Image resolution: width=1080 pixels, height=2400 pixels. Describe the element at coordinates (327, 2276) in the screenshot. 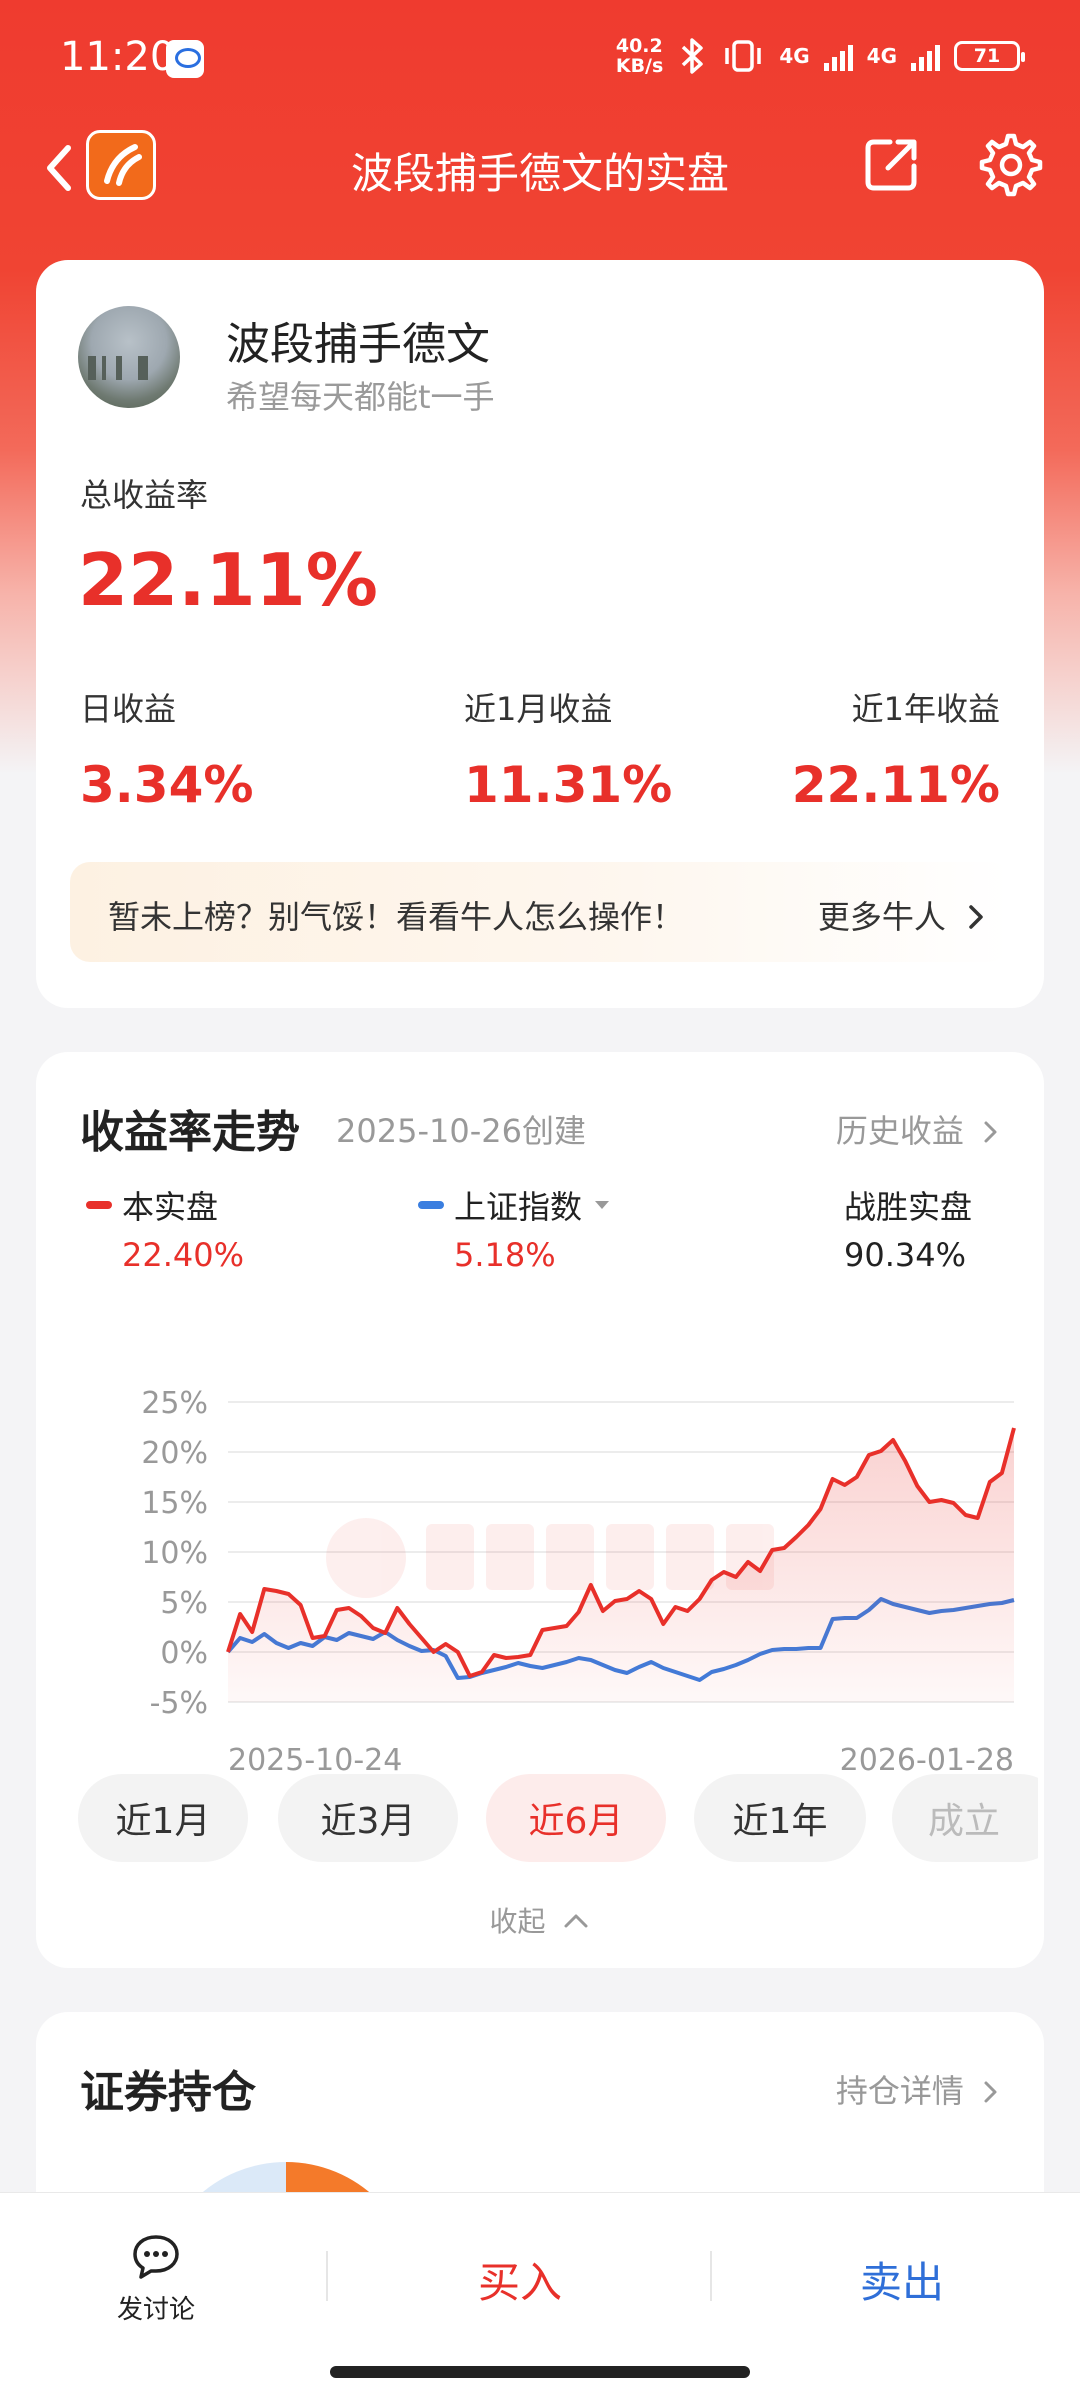

I see `divider` at that location.